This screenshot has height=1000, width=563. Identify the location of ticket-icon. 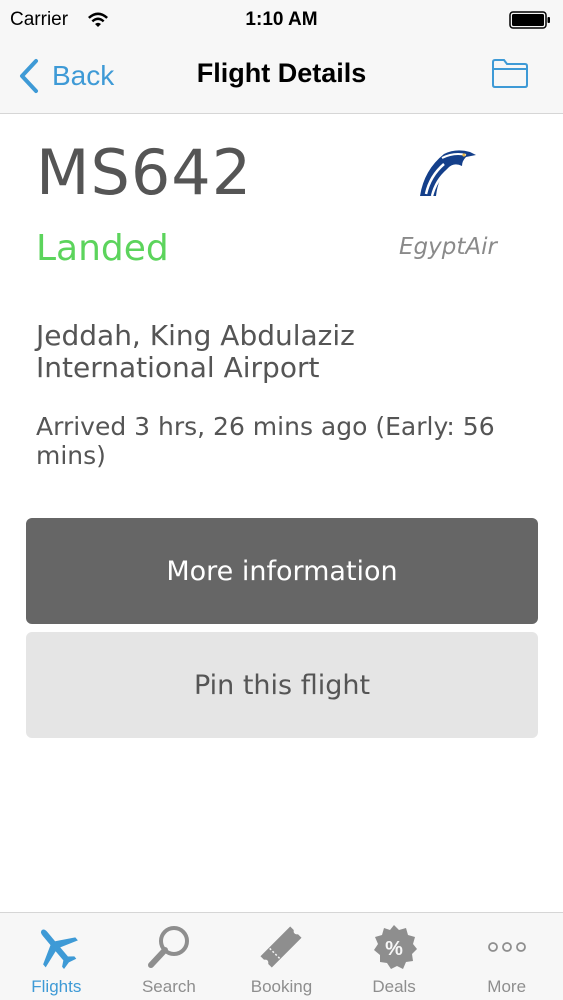
(281, 947).